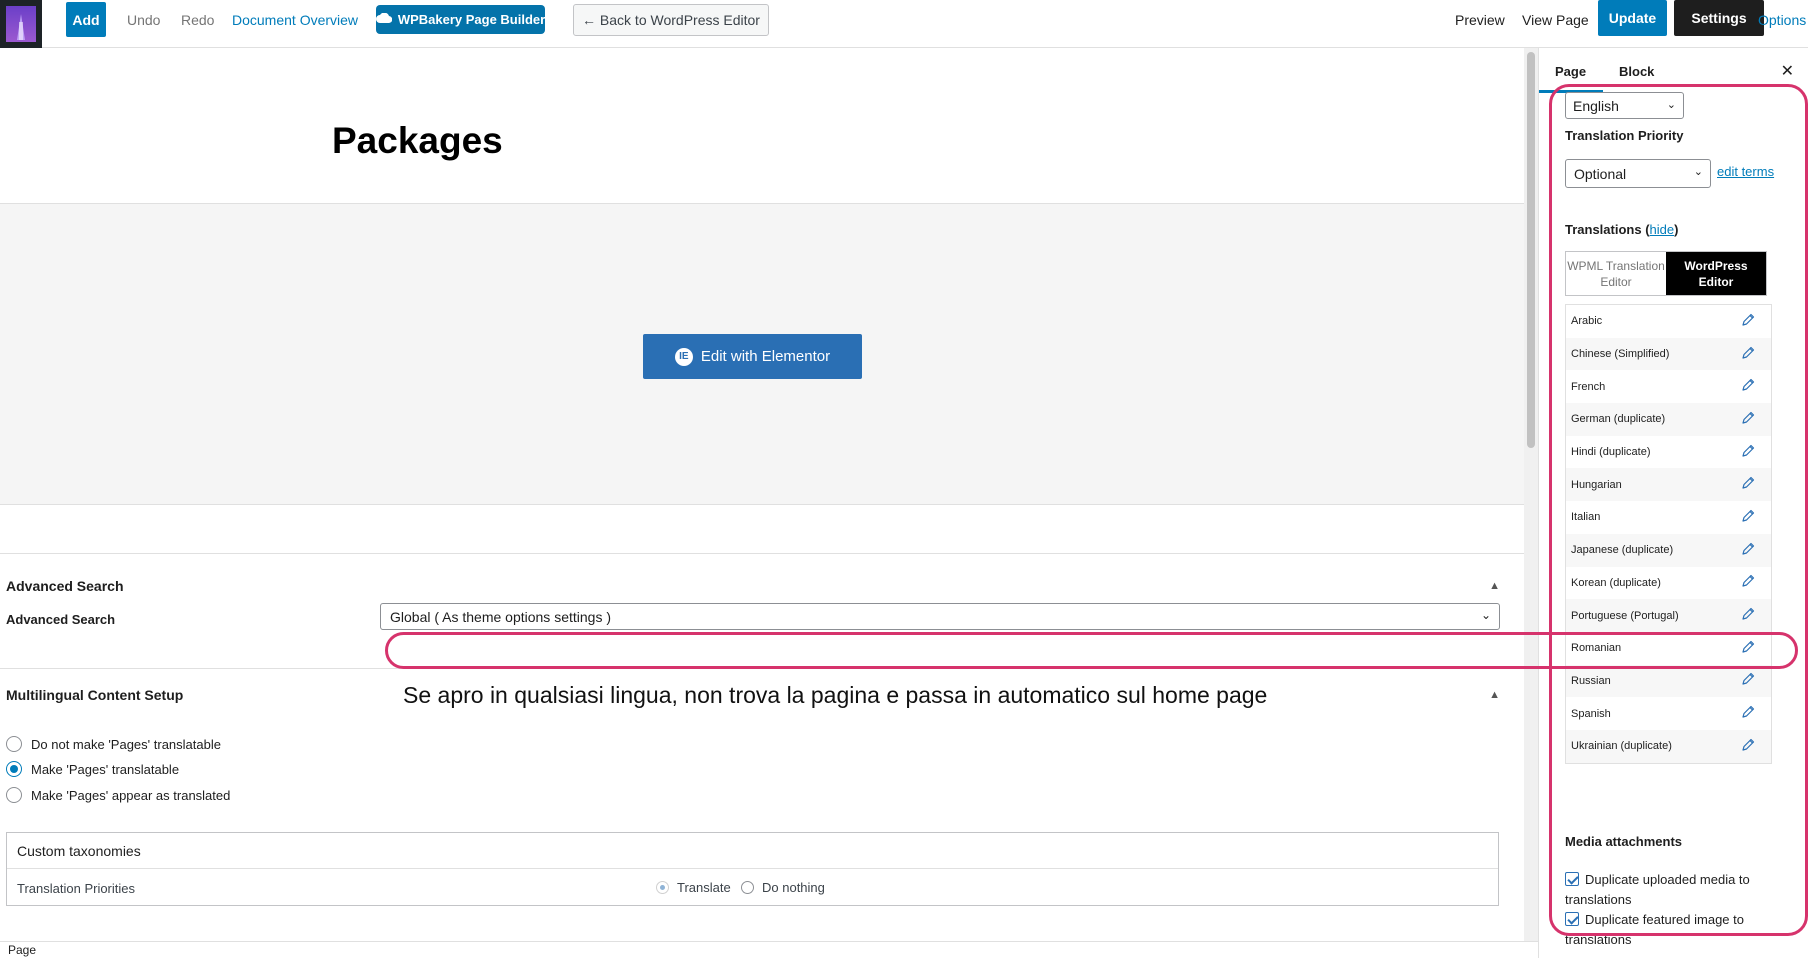 The height and width of the screenshot is (958, 1808). I want to click on redo-button: Redo, so click(197, 20).